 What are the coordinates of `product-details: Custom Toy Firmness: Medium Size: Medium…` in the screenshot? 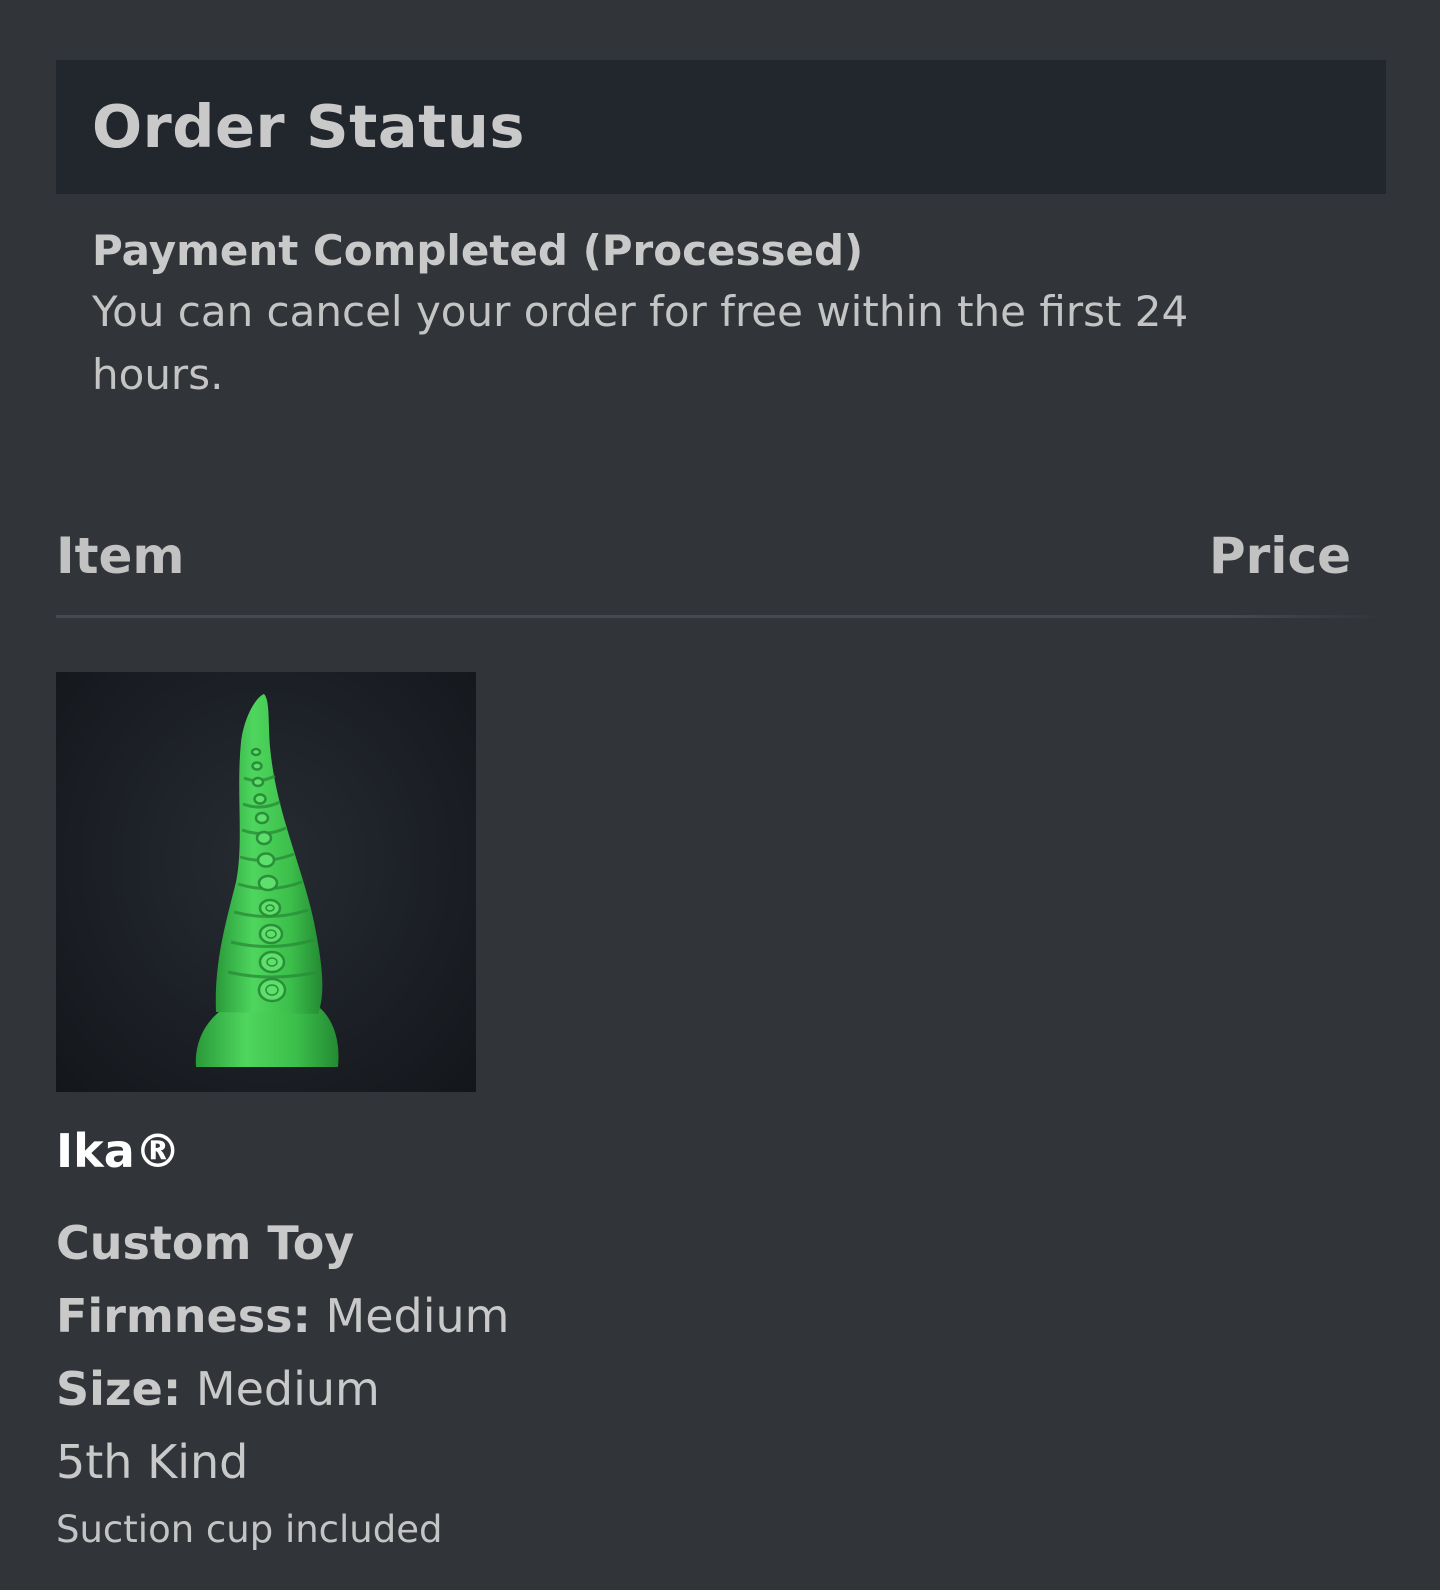 It's located at (506, 1384).